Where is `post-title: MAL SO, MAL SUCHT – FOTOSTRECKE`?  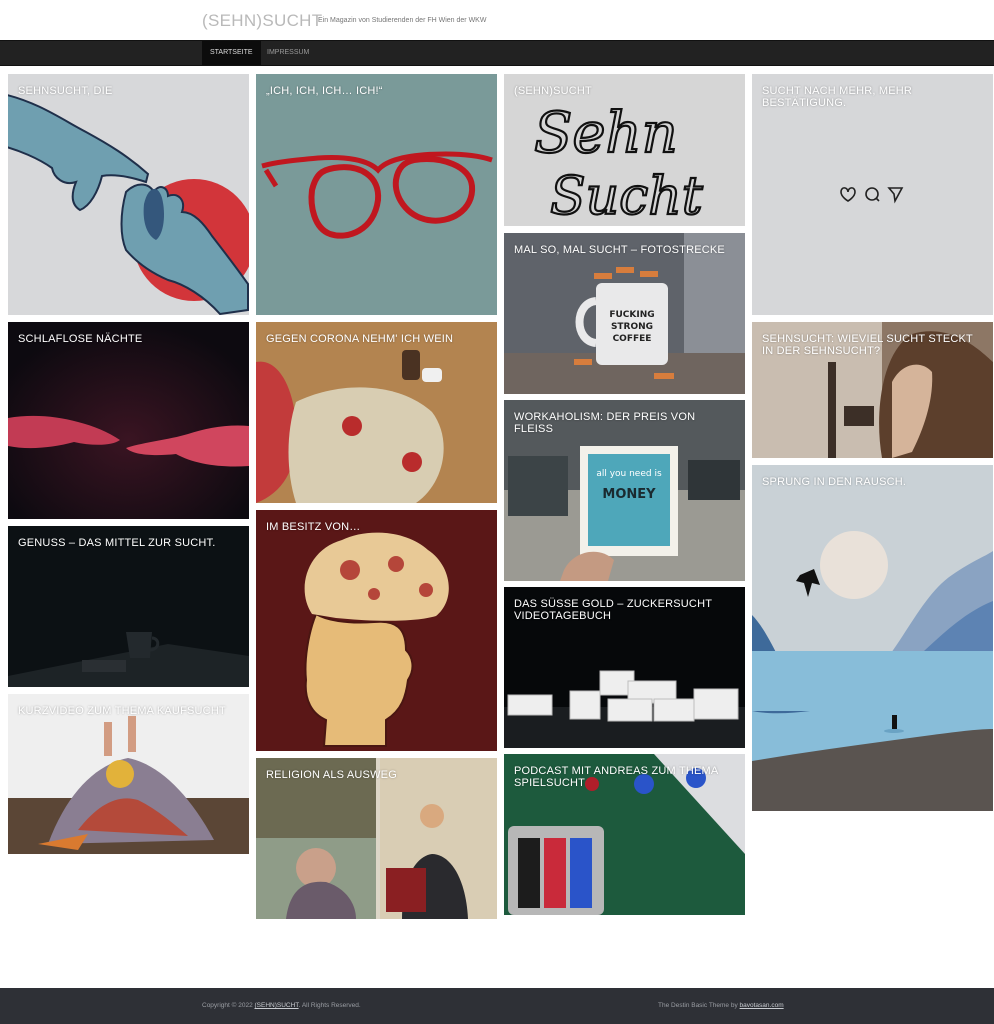
post-title: MAL SO, MAL SUCHT – FOTOSTRECKE is located at coordinates (619, 250).